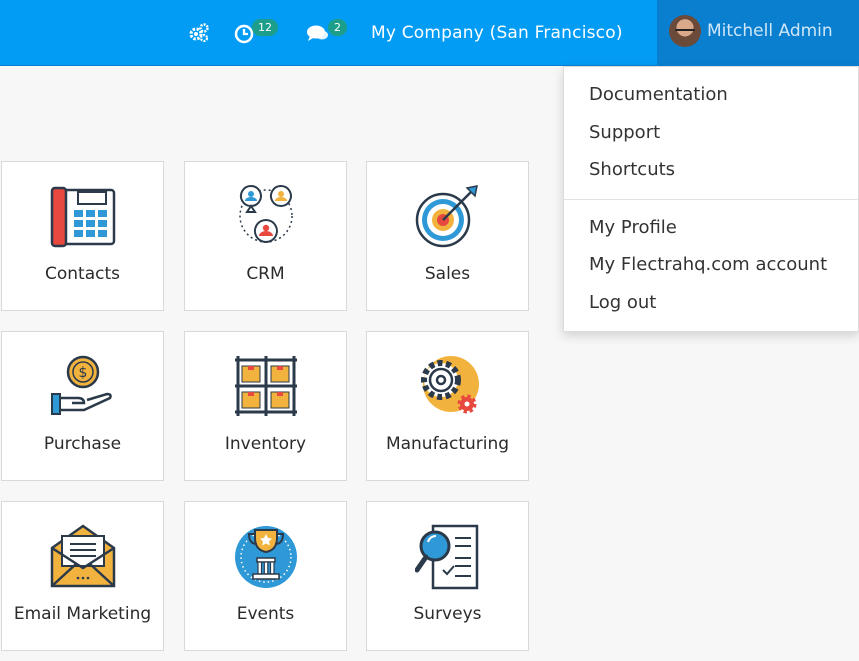 The image size is (859, 661). Describe the element at coordinates (685, 31) in the screenshot. I see `avatar` at that location.